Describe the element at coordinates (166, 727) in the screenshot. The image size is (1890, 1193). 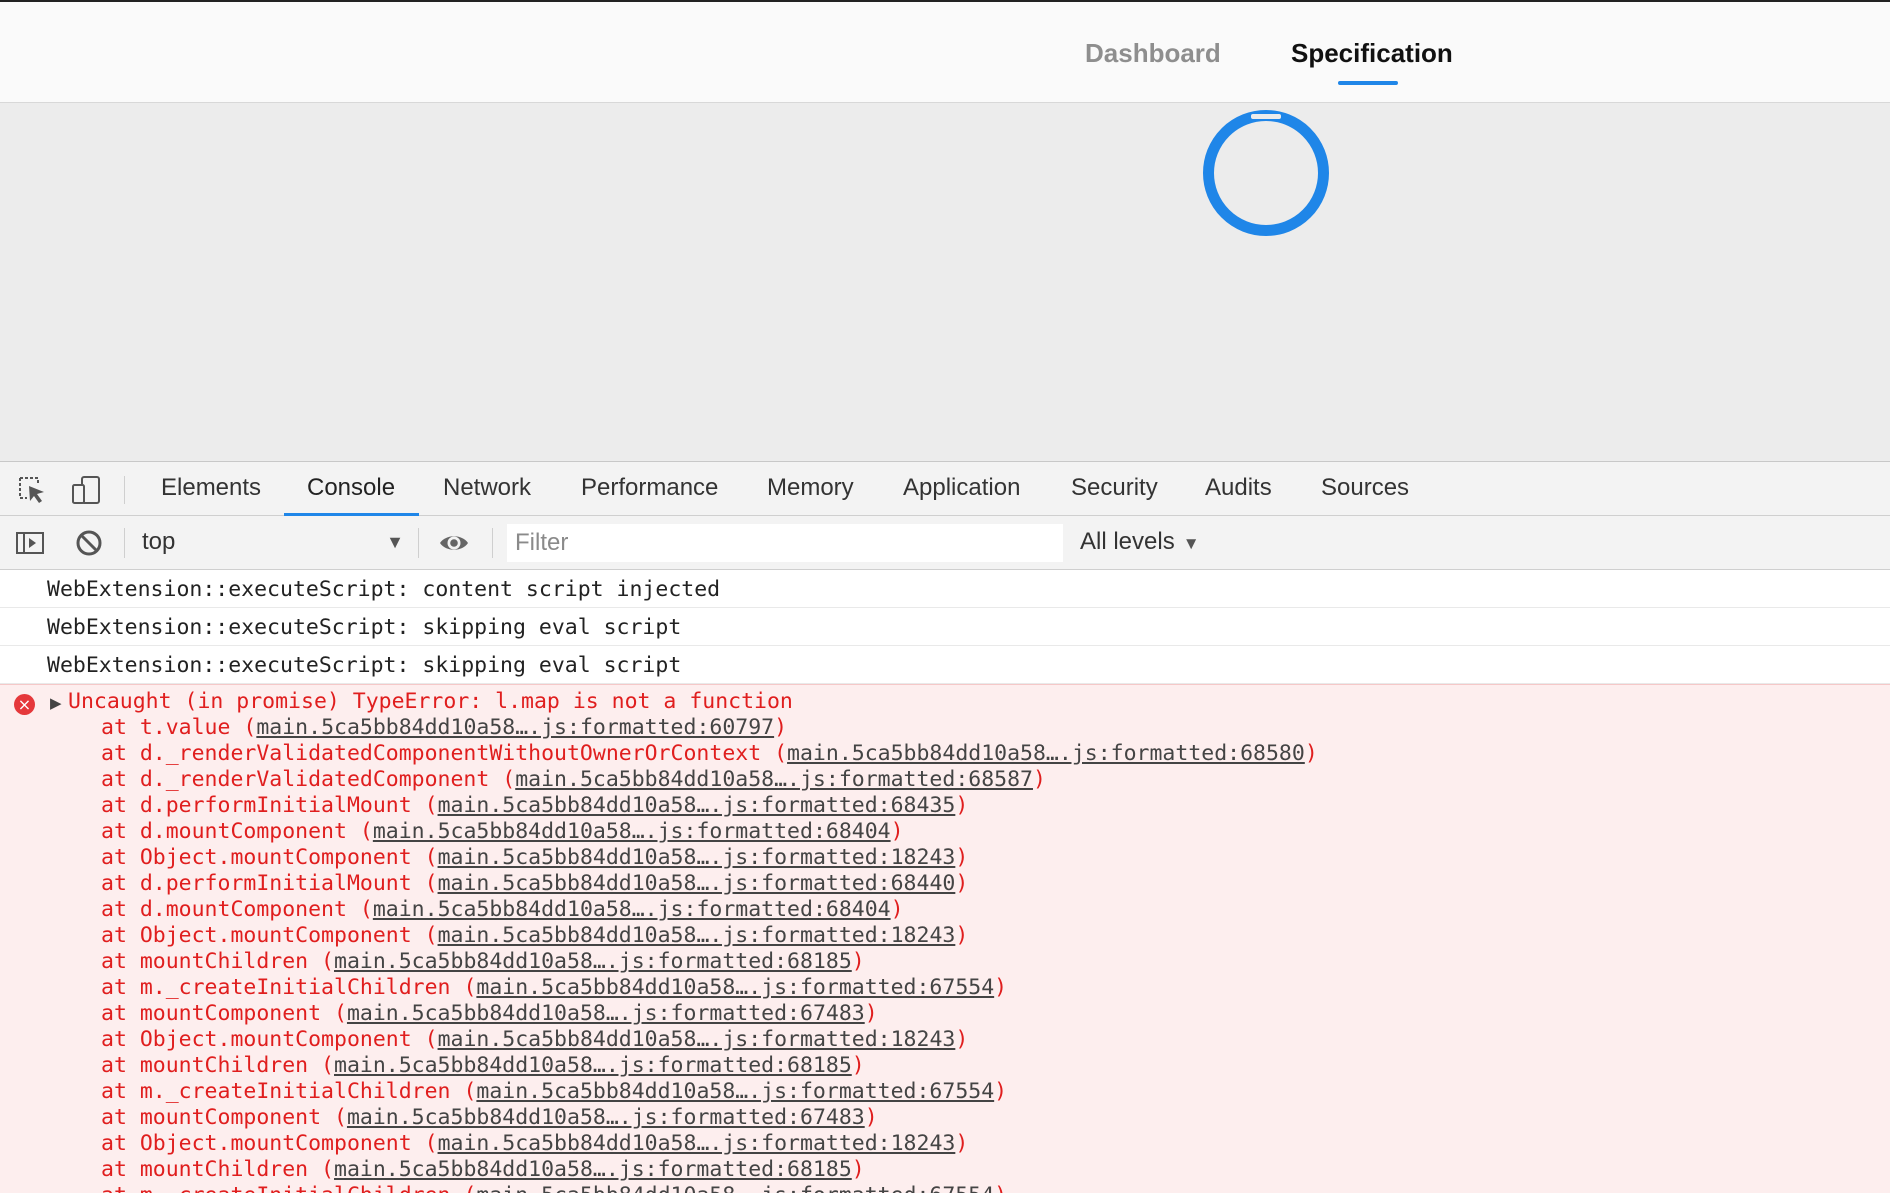
I see `stack-frame-function: at t.value` at that location.